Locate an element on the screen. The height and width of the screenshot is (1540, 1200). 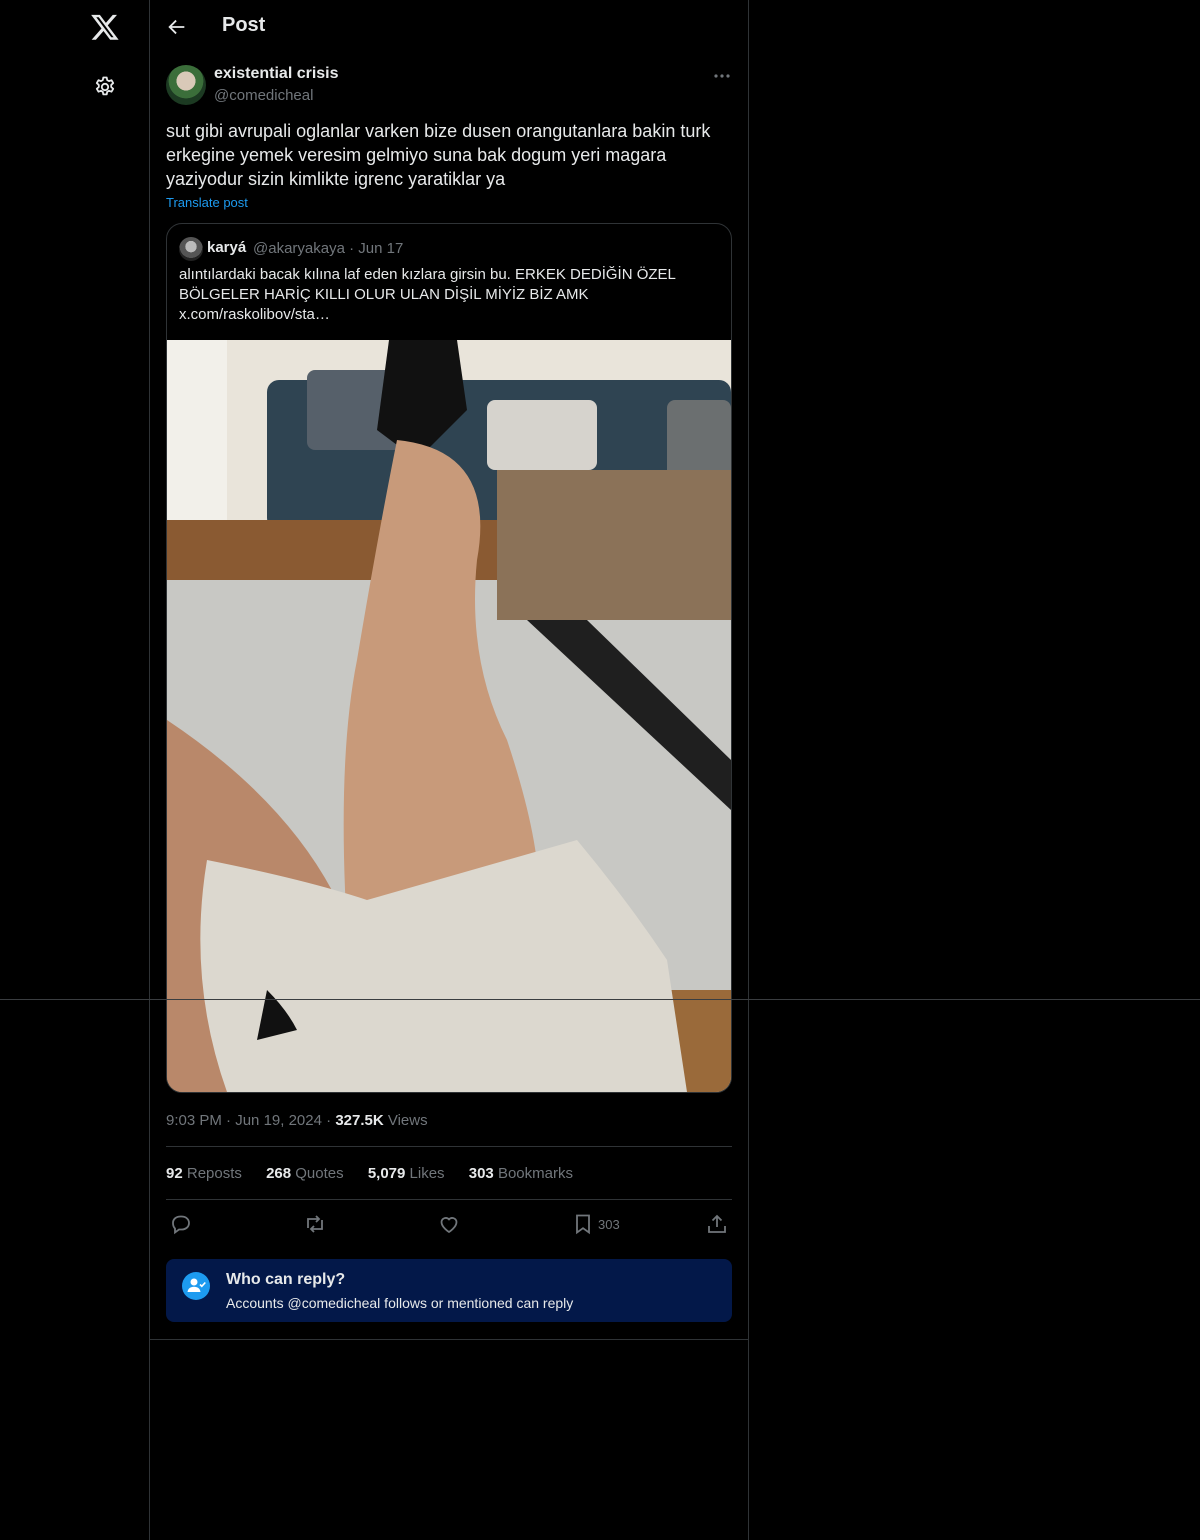
quoted-author-avatar is located at coordinates (191, 249).